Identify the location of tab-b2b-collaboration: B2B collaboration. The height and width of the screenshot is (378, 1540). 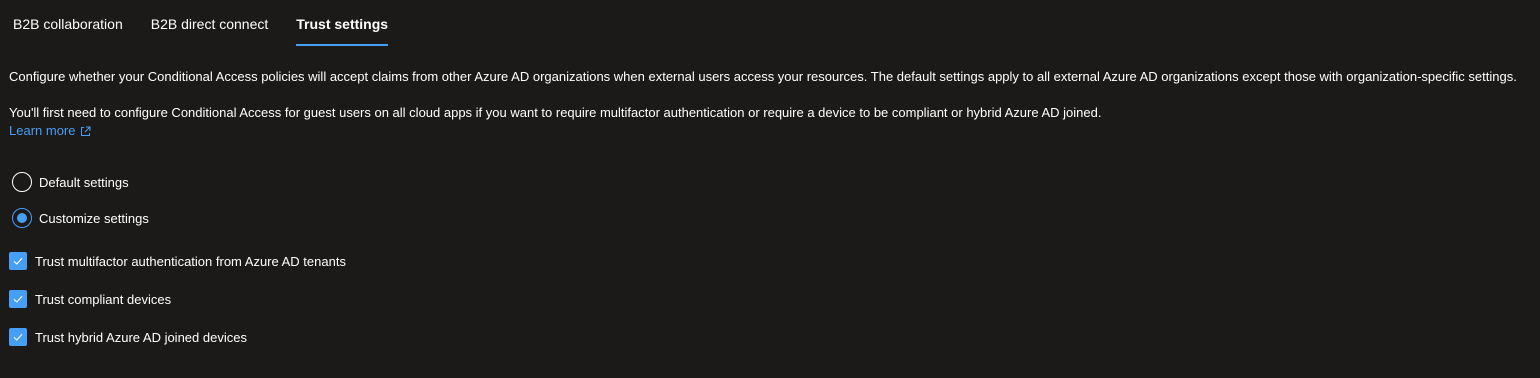
(68, 24).